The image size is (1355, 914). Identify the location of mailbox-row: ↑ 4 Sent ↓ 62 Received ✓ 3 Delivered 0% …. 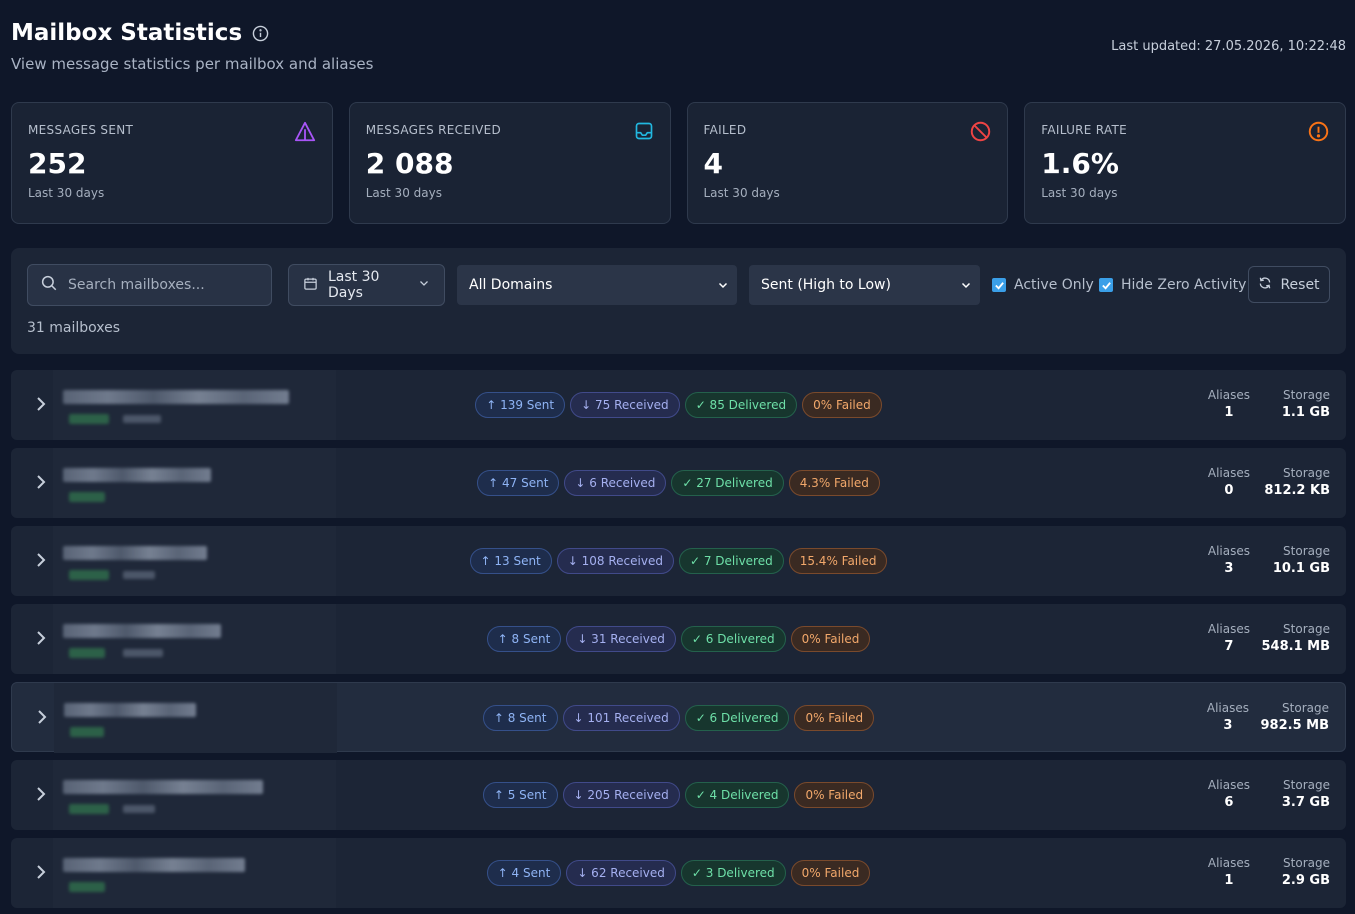
(678, 873).